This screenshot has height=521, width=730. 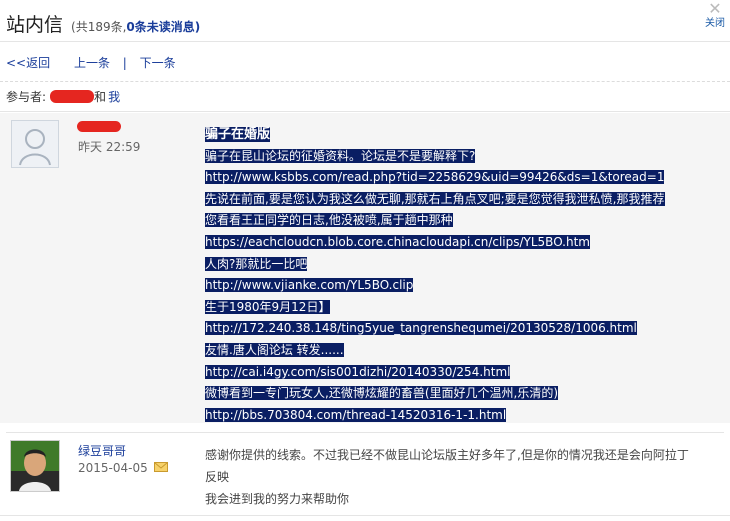 What do you see at coordinates (102, 450) in the screenshot?
I see `sender-name-link: 绿豆哥哥` at bounding box center [102, 450].